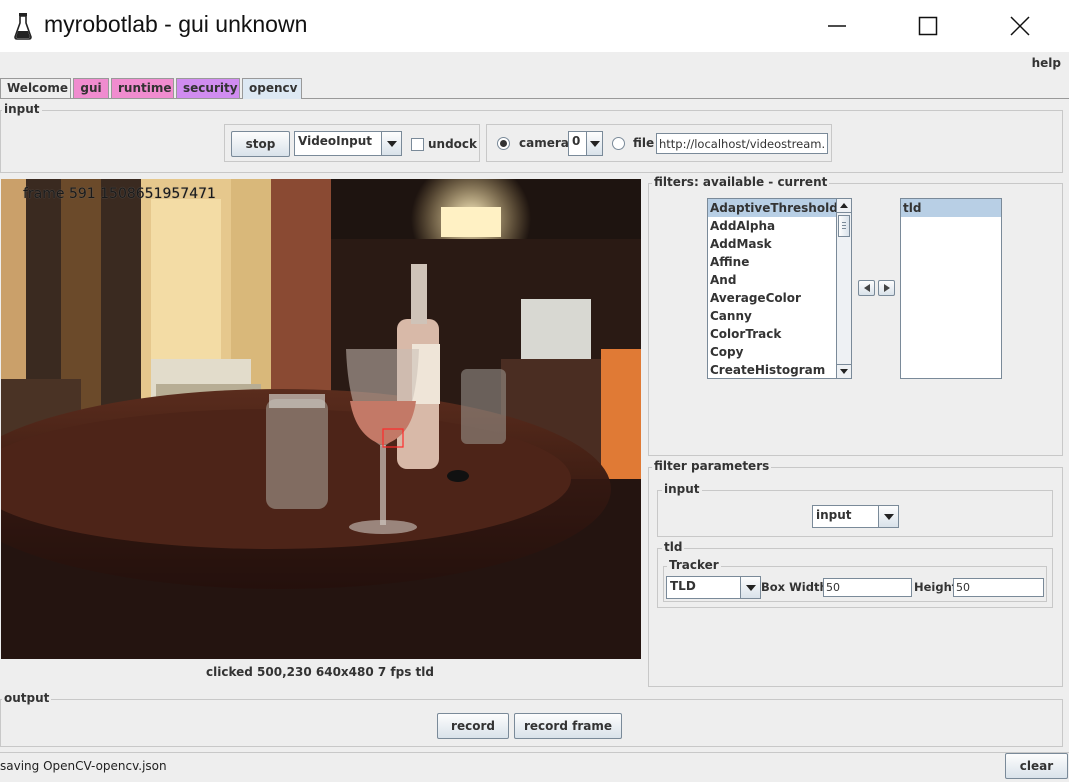 This screenshot has height=782, width=1069. I want to click on file-radio, so click(618, 143).